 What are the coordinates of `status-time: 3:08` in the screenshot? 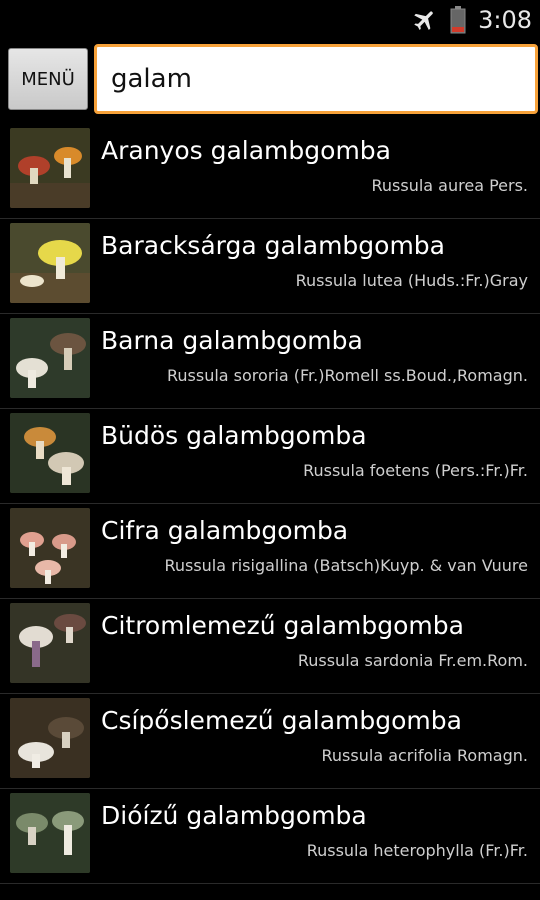 It's located at (505, 20).